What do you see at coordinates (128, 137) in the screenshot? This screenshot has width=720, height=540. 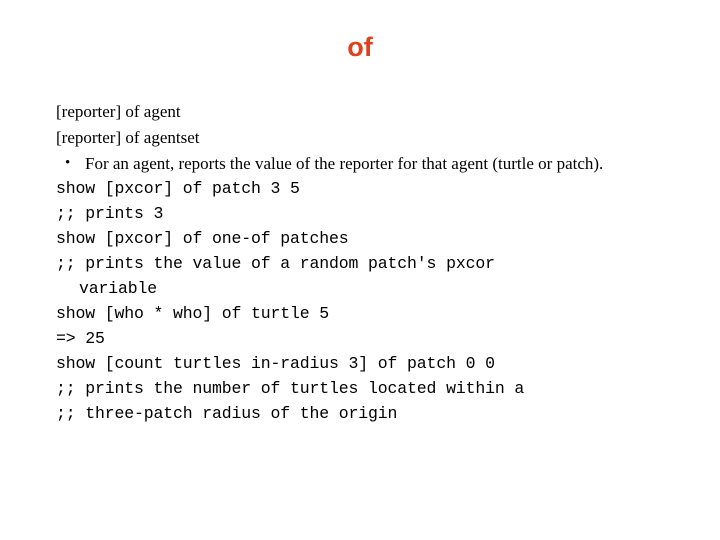 I see `signature-line-2: [reporter] of agentset` at bounding box center [128, 137].